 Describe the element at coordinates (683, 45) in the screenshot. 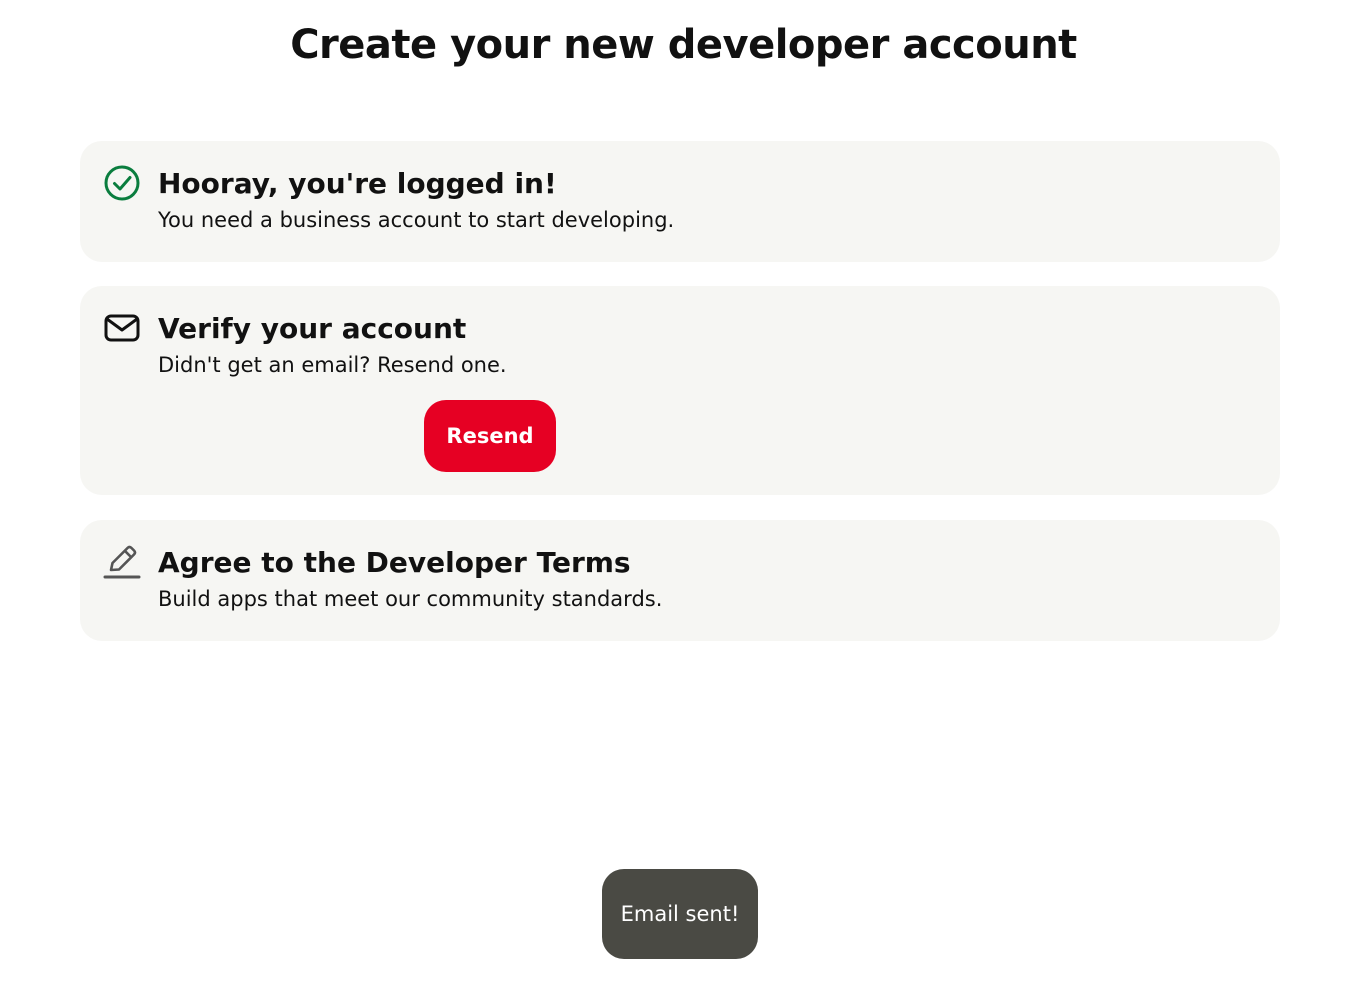

I see `page-title: Create your new developer account` at that location.